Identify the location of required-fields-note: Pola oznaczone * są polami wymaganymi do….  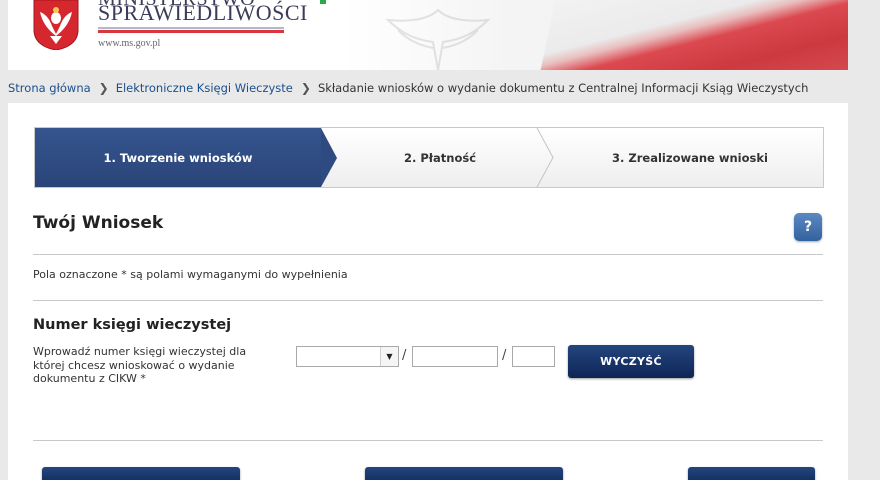
(190, 274).